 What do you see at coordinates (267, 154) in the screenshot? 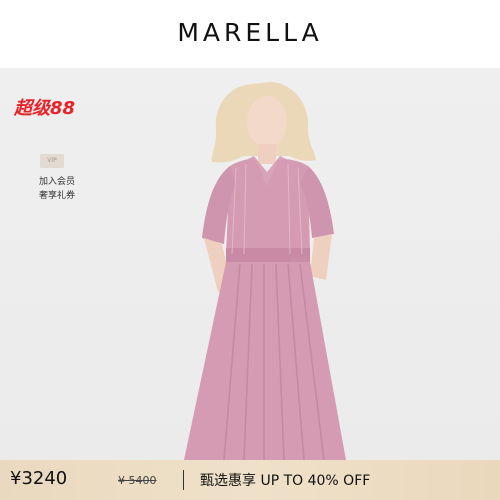
I see `neck` at bounding box center [267, 154].